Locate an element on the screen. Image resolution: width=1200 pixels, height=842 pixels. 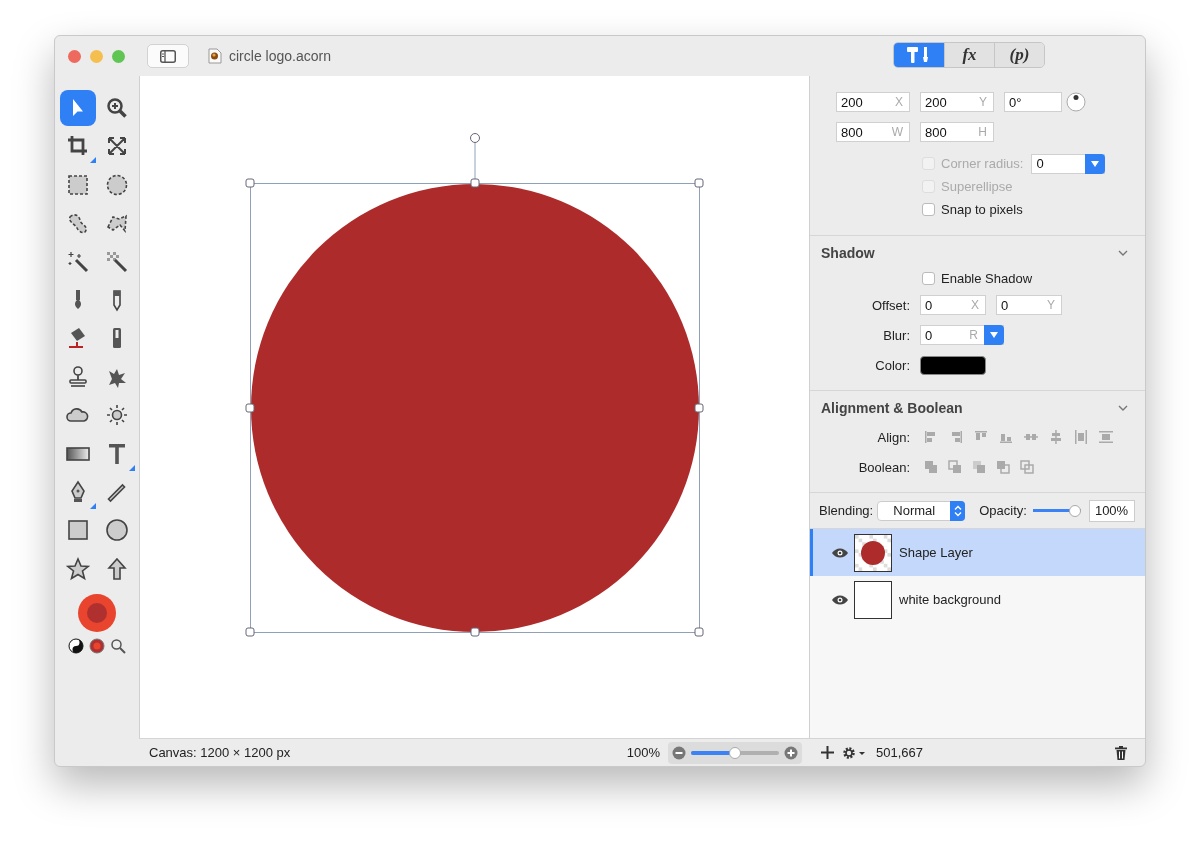
checkbox-label: Snap to pixels is located at coordinates (982, 209).